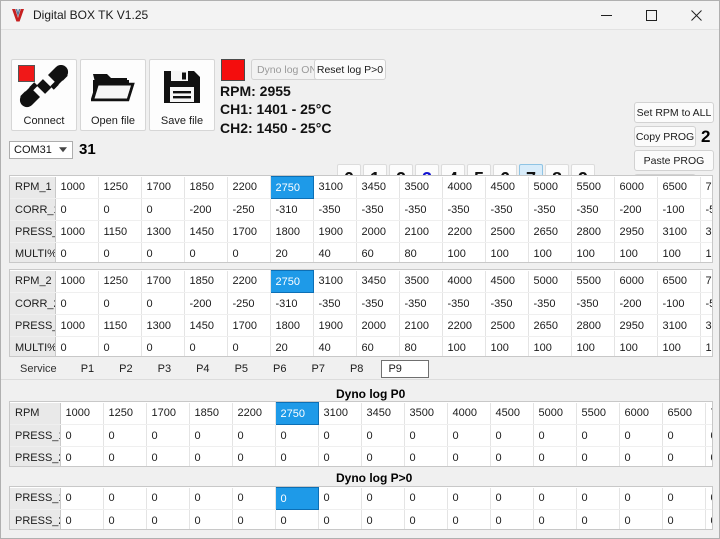  Describe the element at coordinates (679, 209) in the screenshot. I see `grid-cell: -100` at that location.